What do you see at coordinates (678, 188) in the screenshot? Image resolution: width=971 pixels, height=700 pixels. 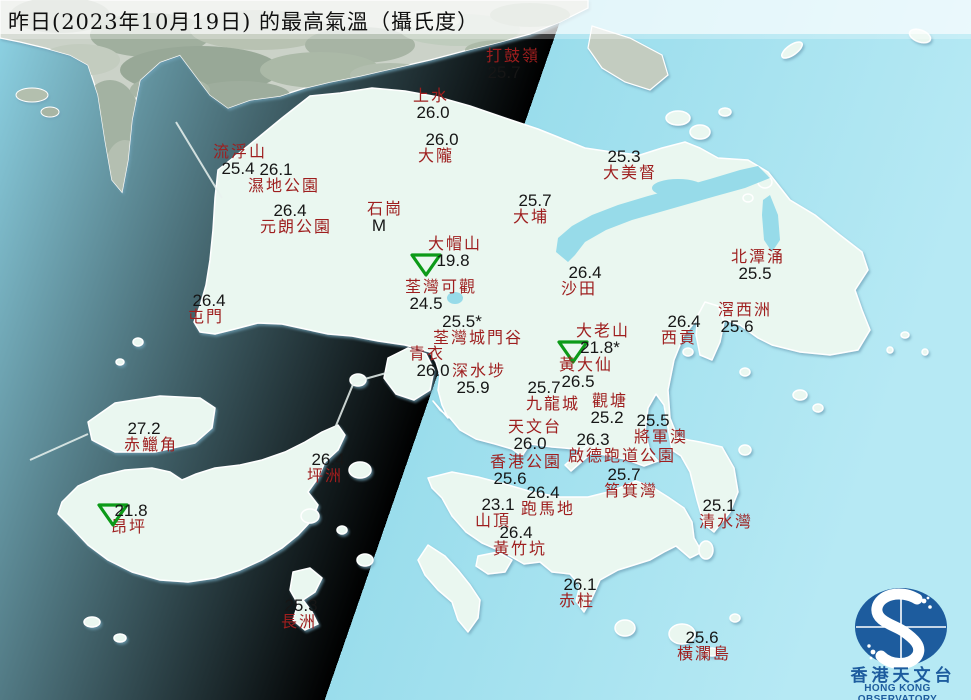 I see `plover-cove-reservoir` at bounding box center [678, 188].